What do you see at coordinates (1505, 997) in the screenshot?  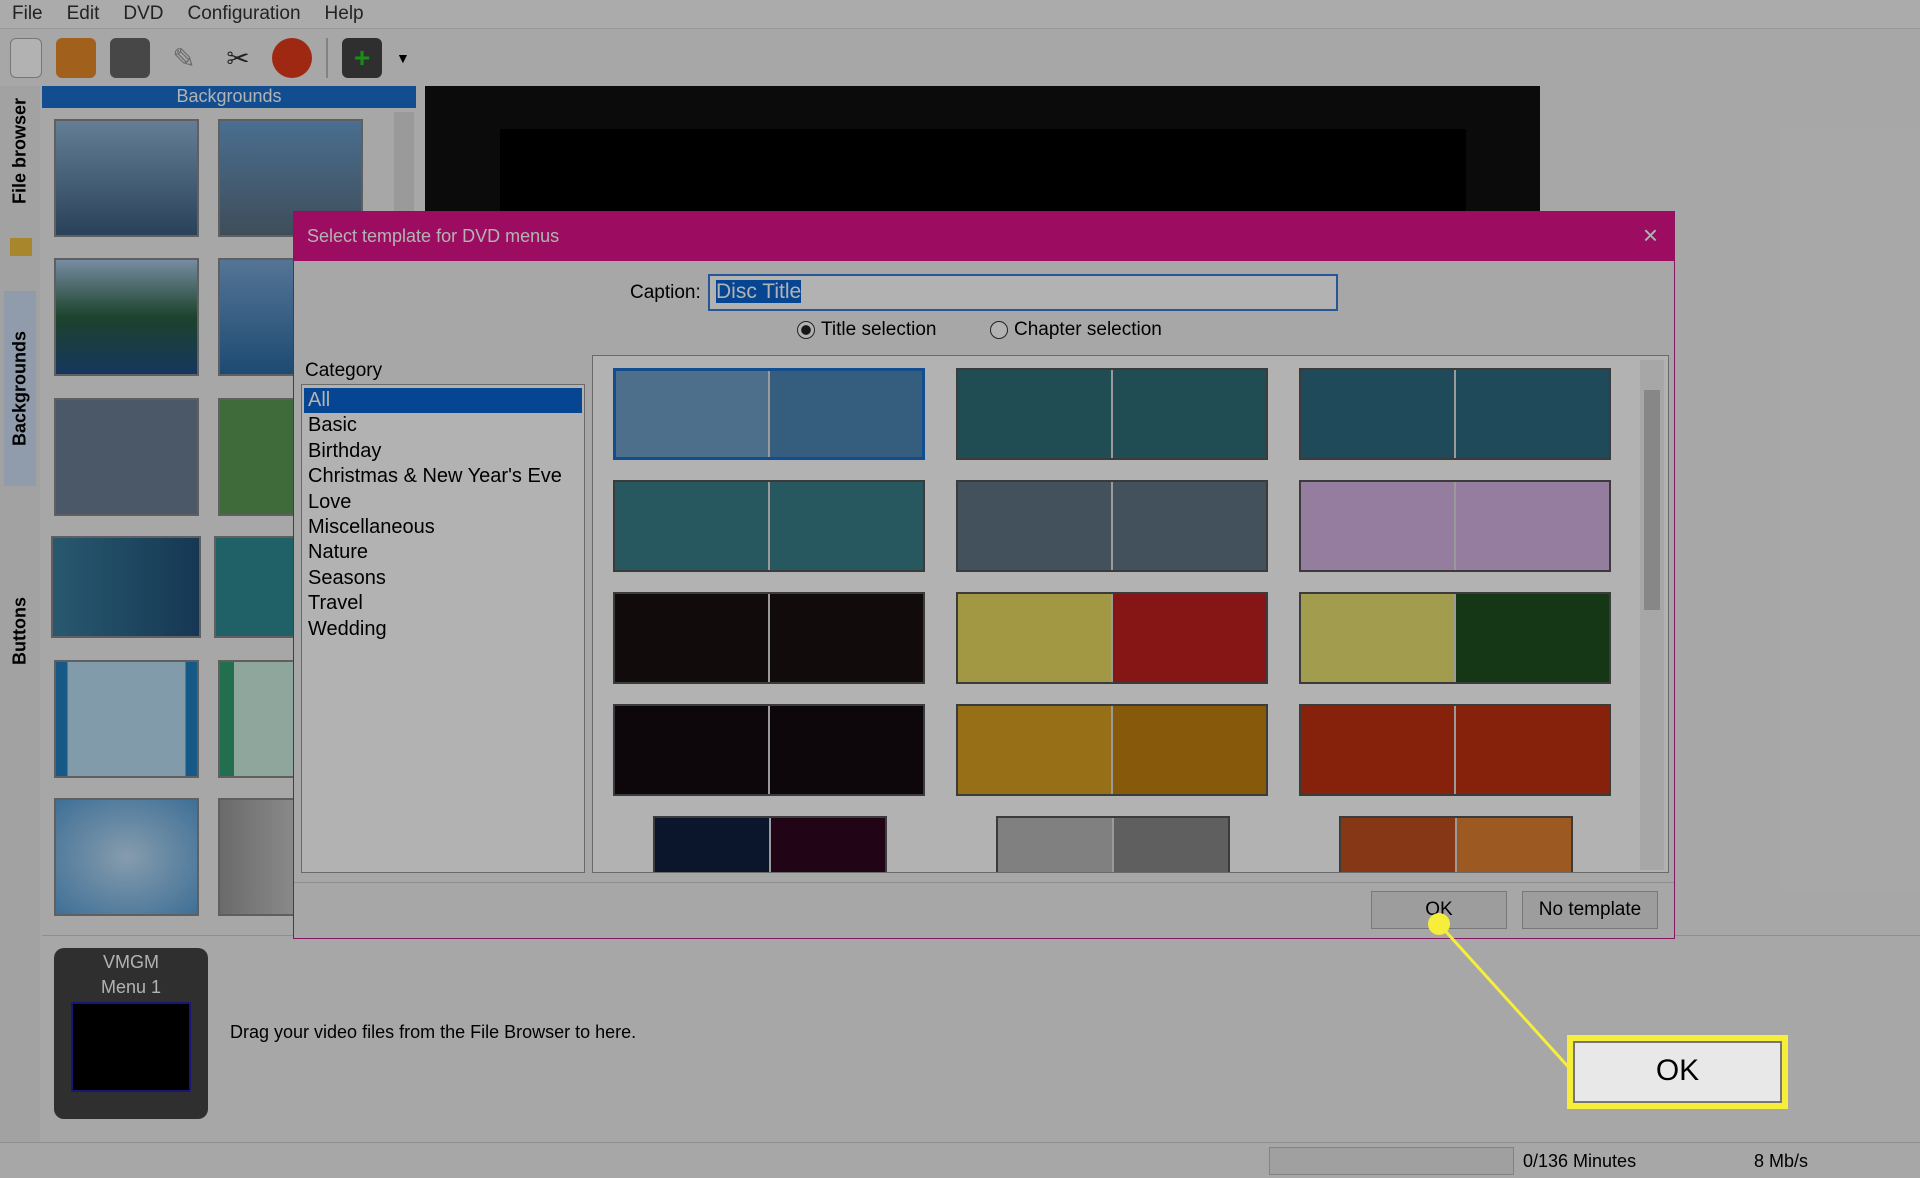 I see `callout-line` at bounding box center [1505, 997].